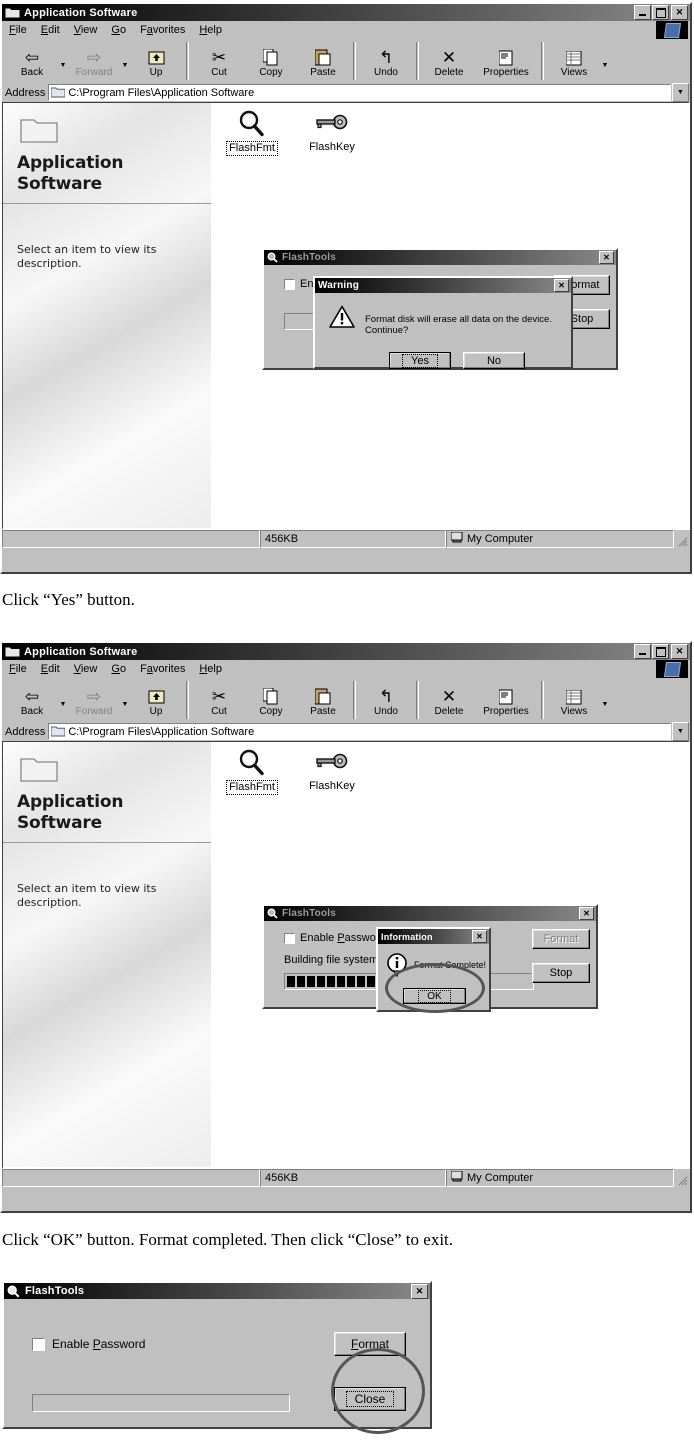  Describe the element at coordinates (346, 669) in the screenshot. I see `menu-bar-2: File Edit View Go Favorites Help` at that location.